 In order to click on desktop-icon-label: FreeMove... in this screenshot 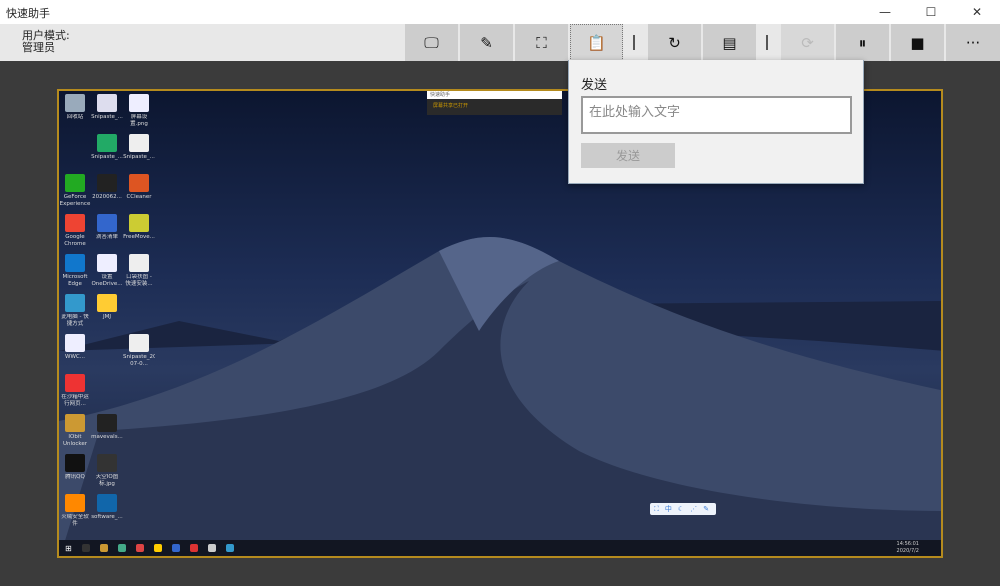, I will do `click(139, 237)`.